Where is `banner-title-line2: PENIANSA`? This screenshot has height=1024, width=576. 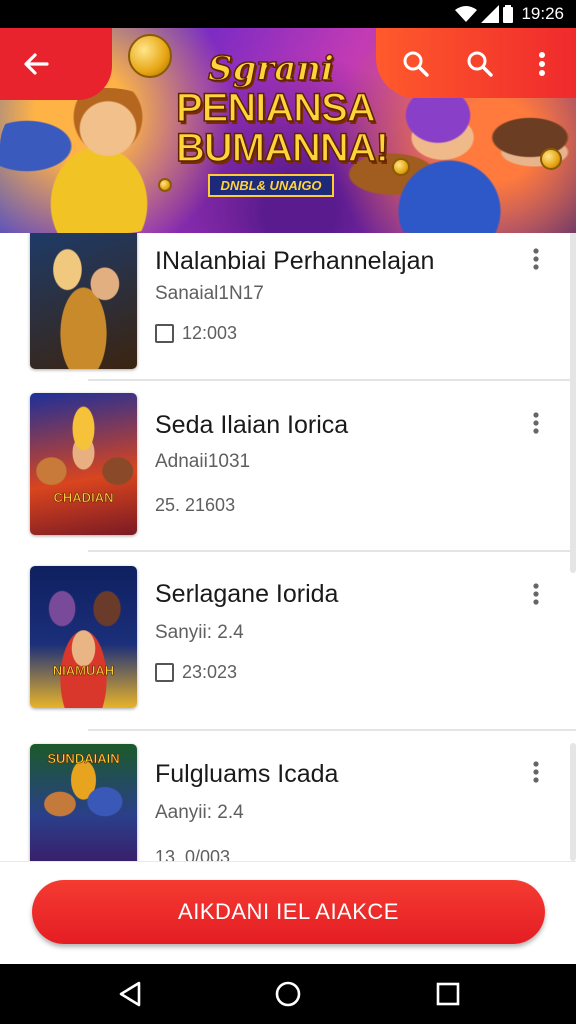 banner-title-line2: PENIANSA is located at coordinates (275, 108).